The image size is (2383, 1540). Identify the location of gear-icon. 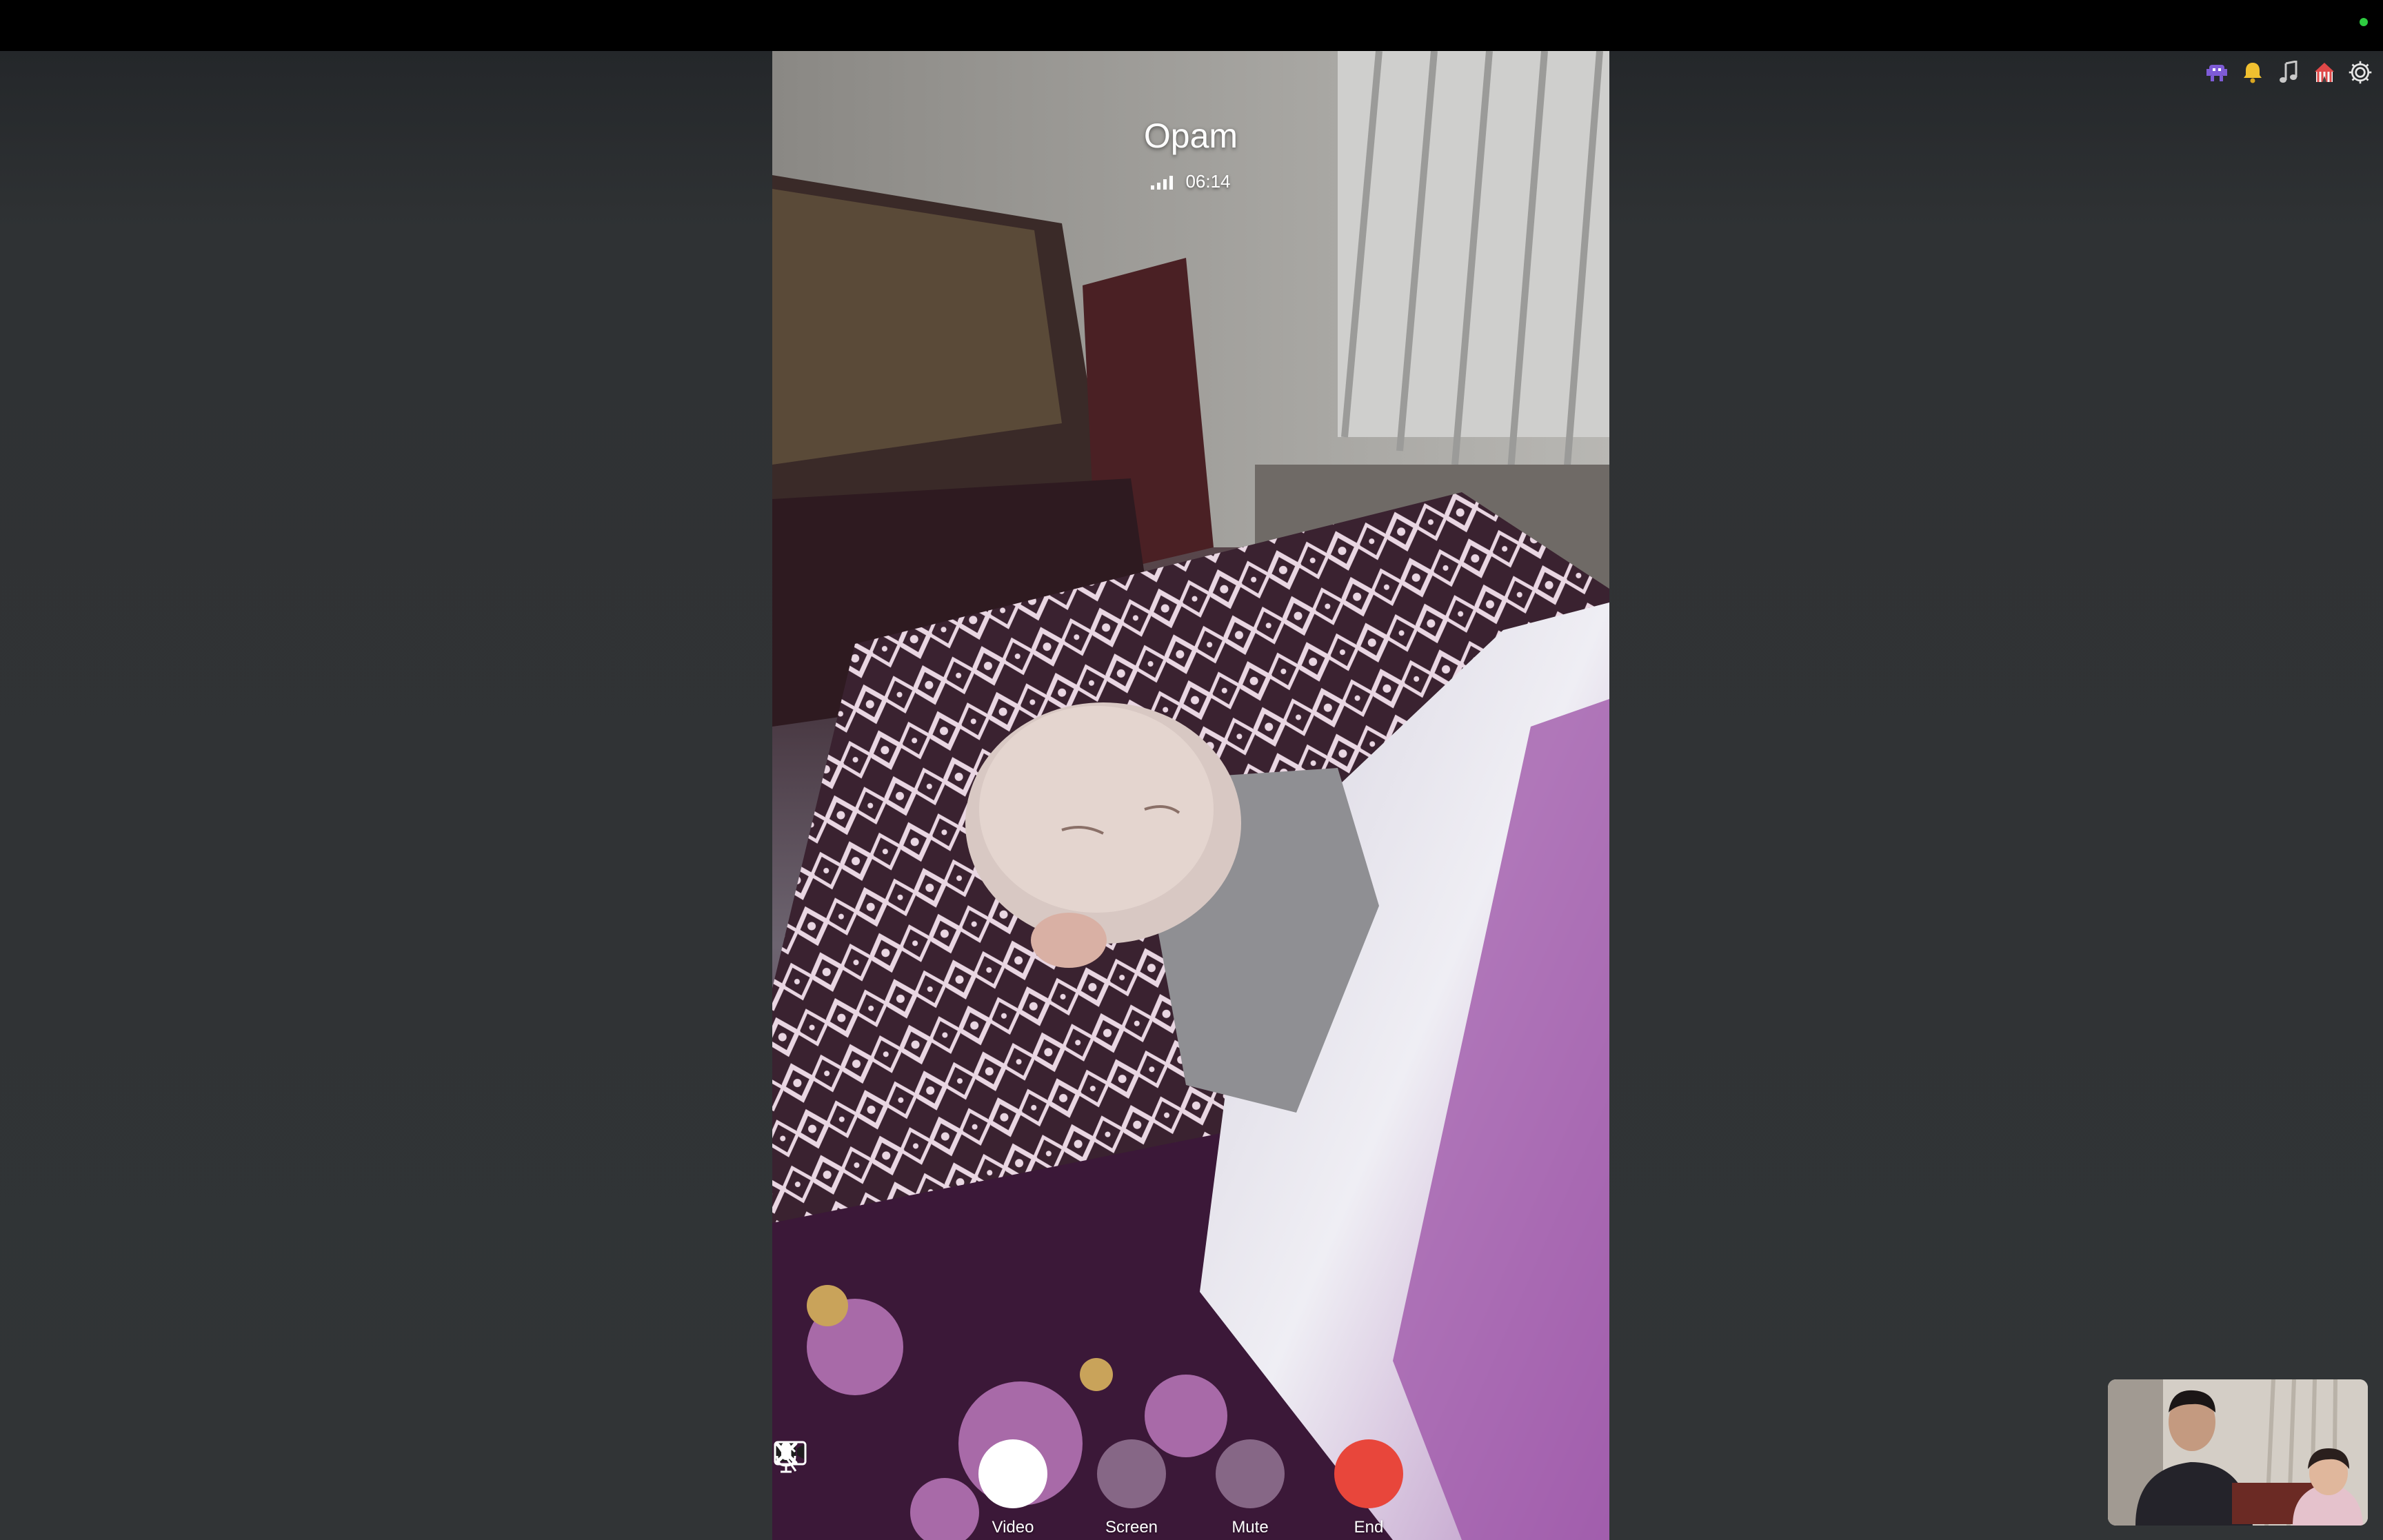
(2360, 72).